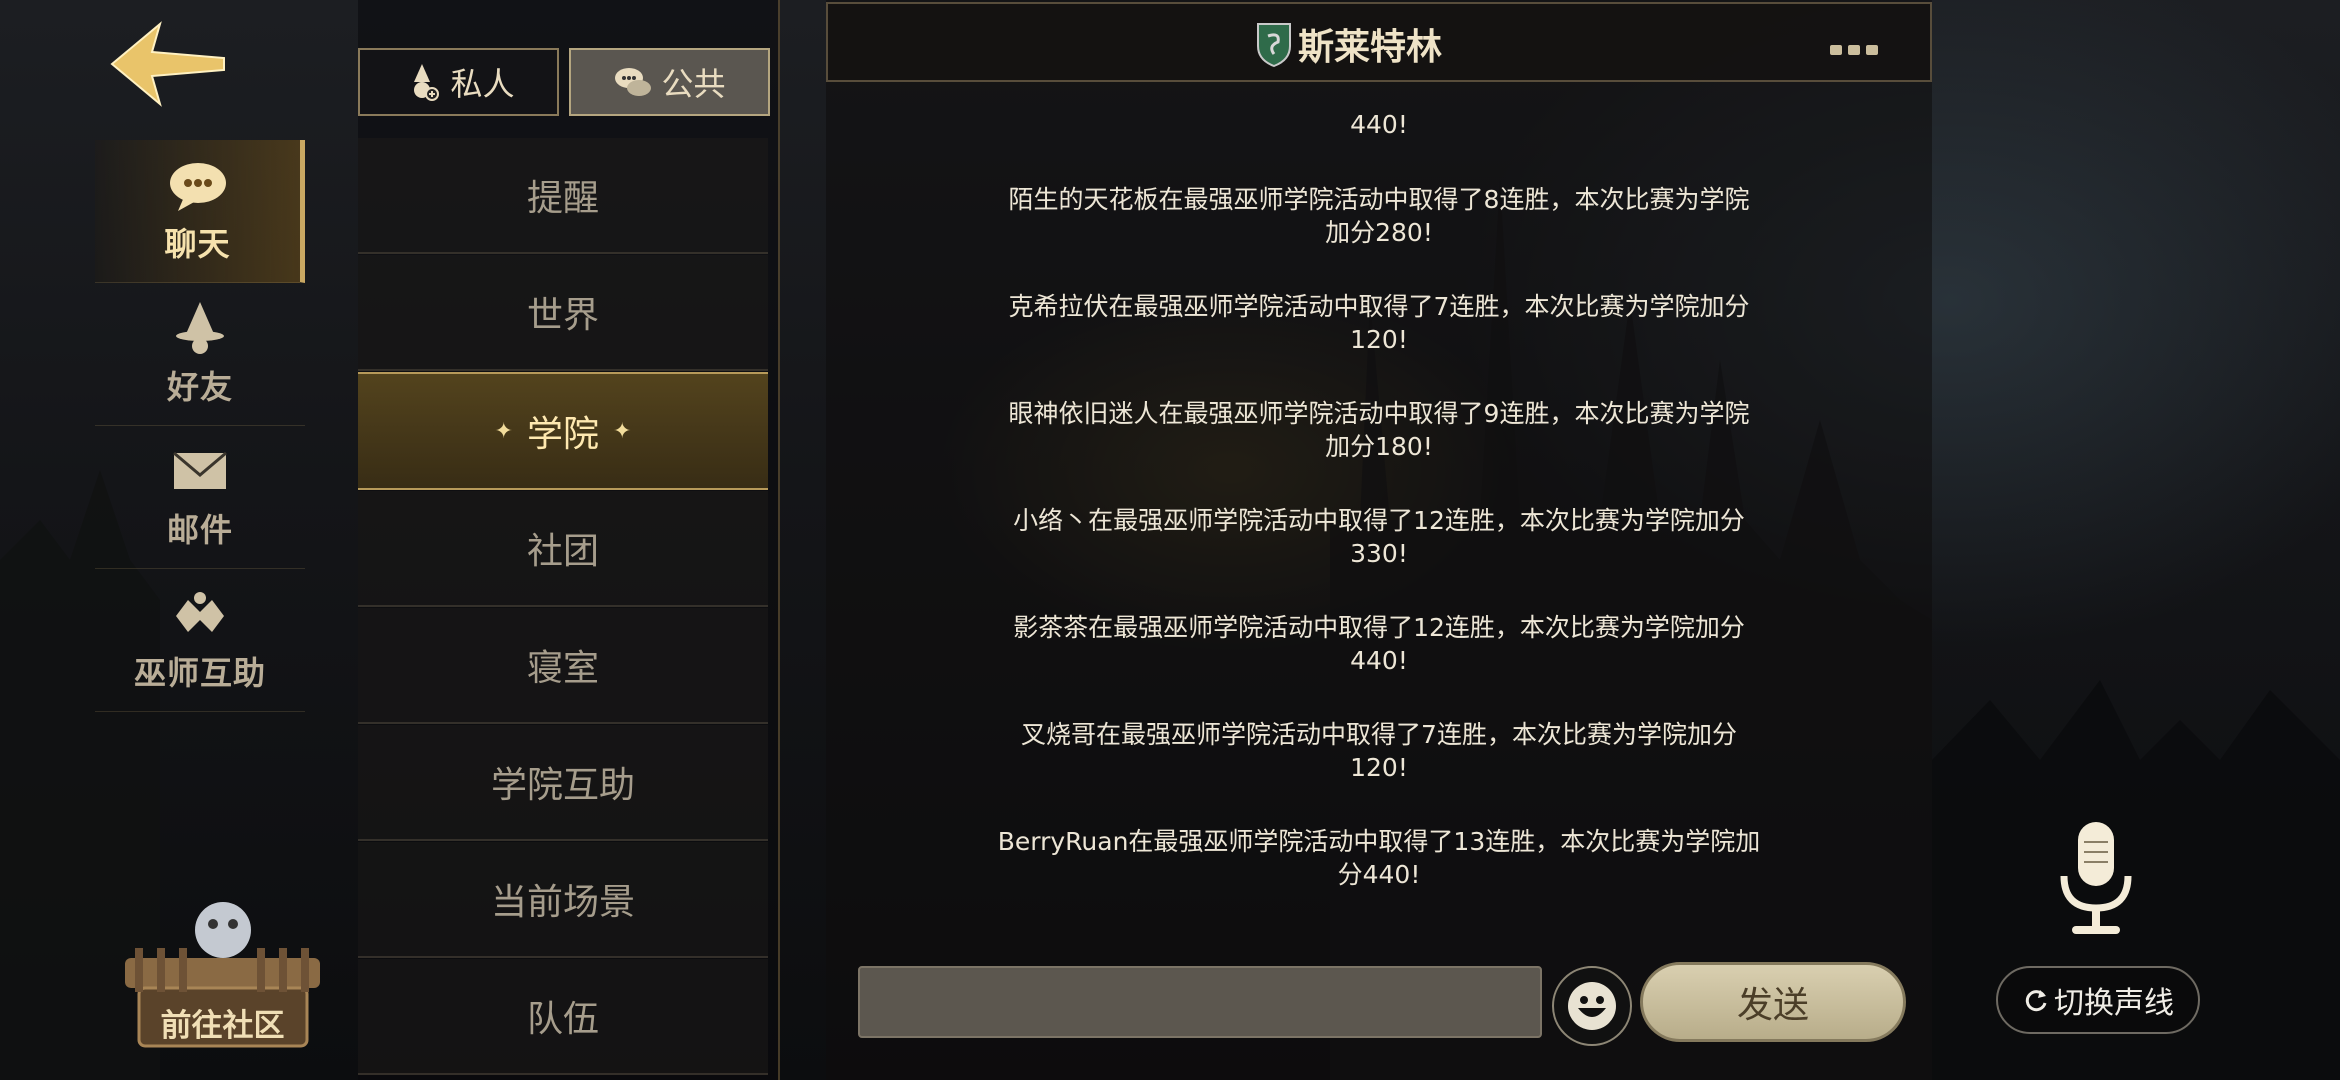 This screenshot has height=1080, width=2340. Describe the element at coordinates (1379, 841) in the screenshot. I see `message-line: BerryRuan在最强巫师学院活动中取得了13连胜，本次比赛为学院加` at that location.